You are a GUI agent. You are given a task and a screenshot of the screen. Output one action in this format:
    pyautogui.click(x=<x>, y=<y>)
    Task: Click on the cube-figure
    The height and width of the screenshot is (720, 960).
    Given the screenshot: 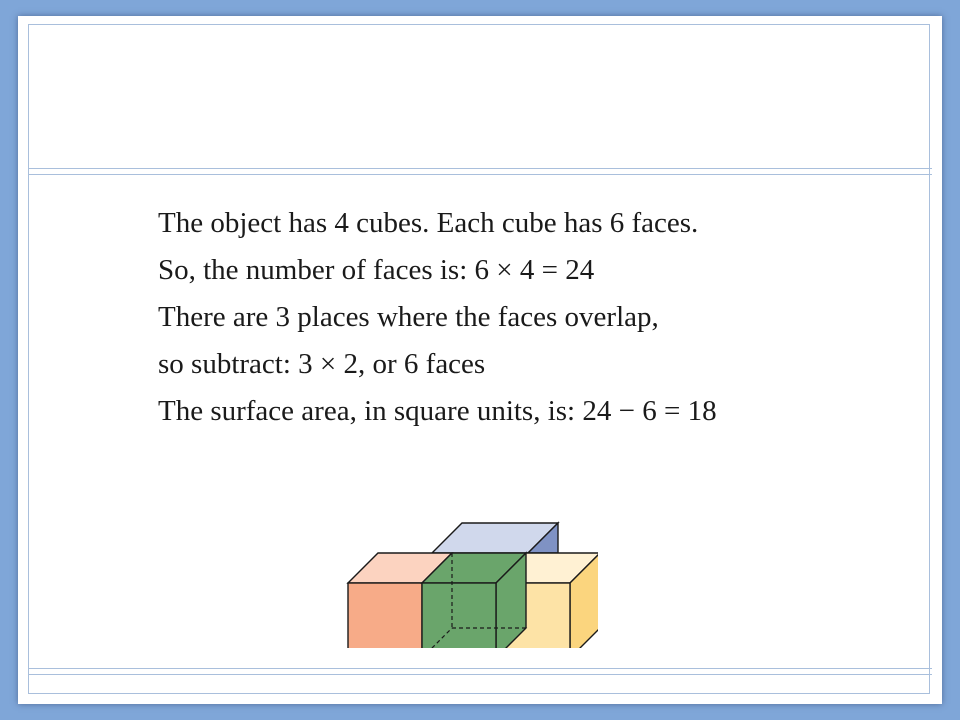 What is the action you would take?
    pyautogui.click(x=472, y=584)
    